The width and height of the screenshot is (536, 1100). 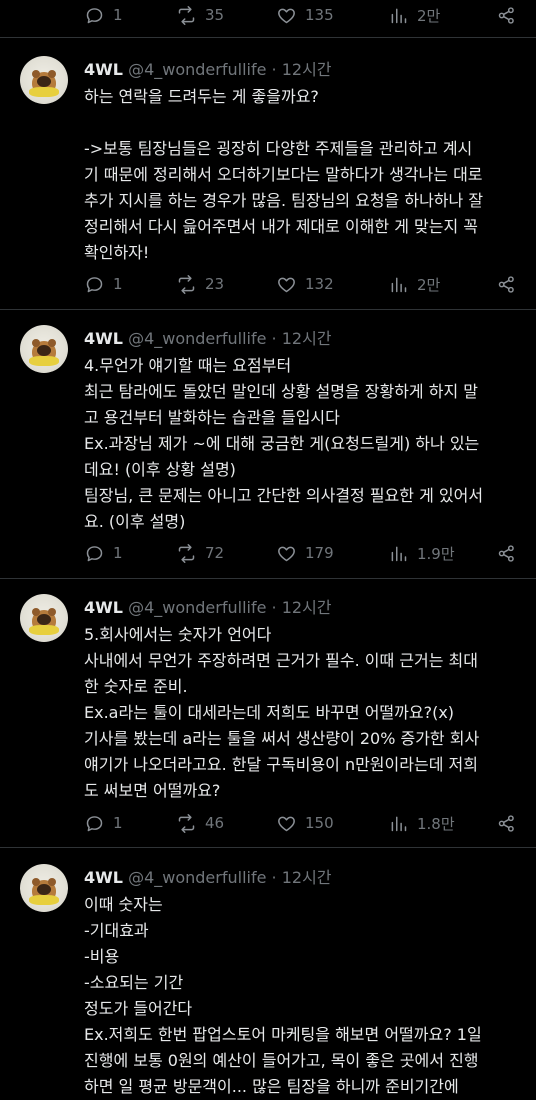 I want to click on views-button: 1.9만, so click(x=421, y=553).